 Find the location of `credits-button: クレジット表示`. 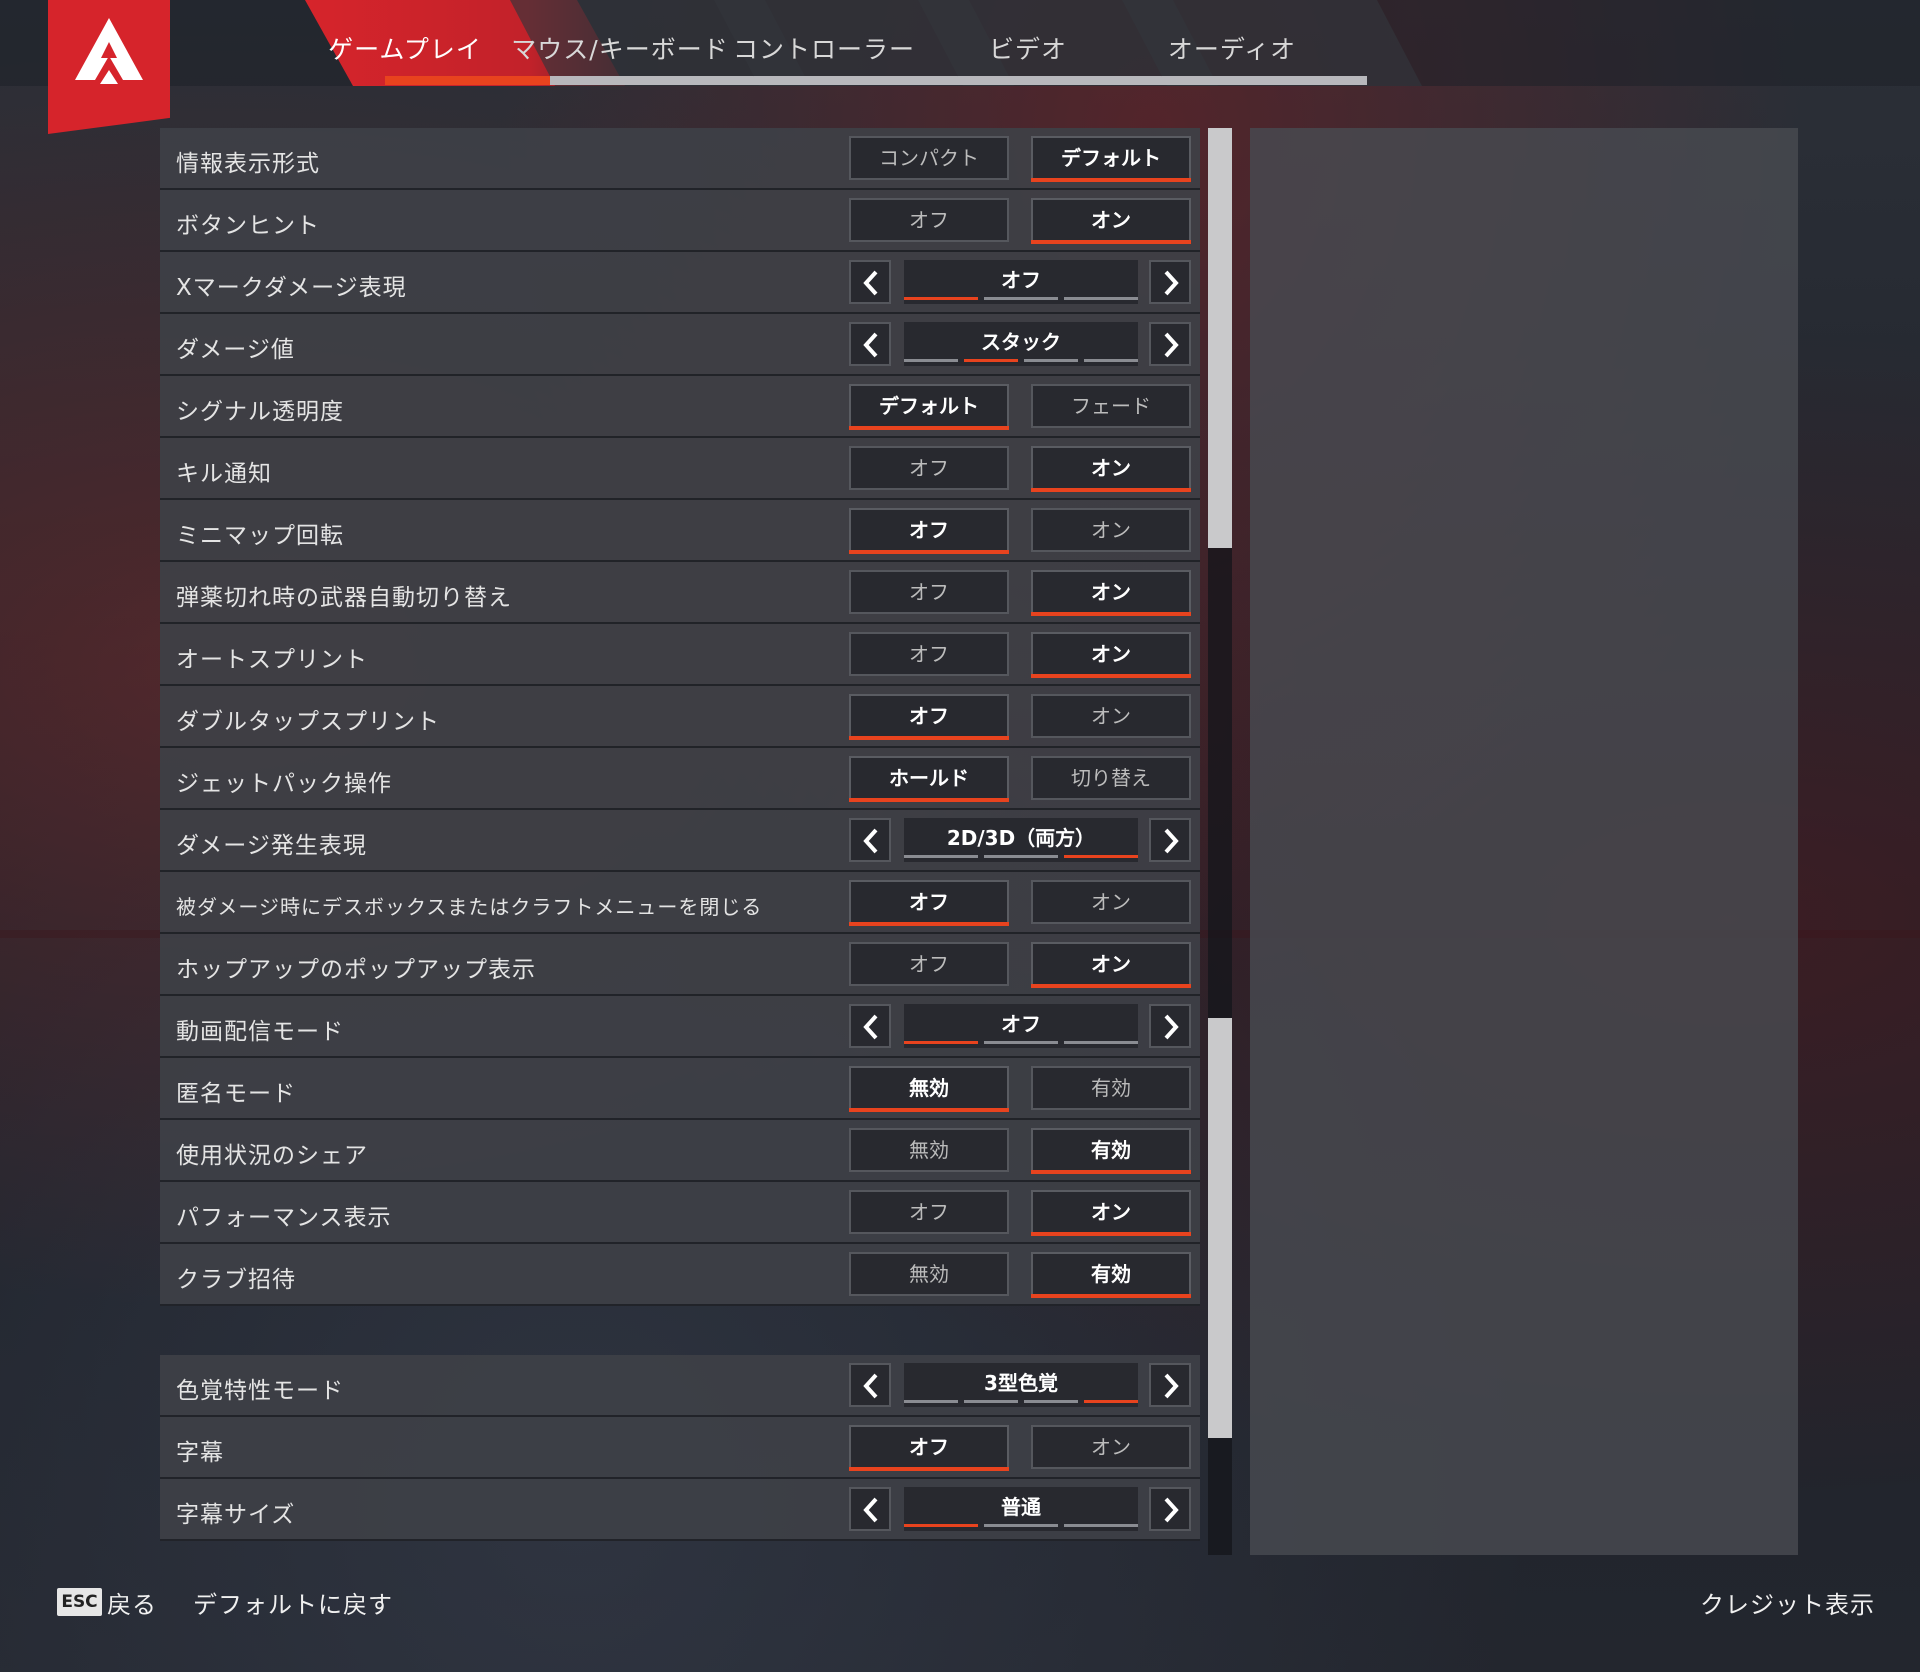

credits-button: クレジット表示 is located at coordinates (1787, 1602).